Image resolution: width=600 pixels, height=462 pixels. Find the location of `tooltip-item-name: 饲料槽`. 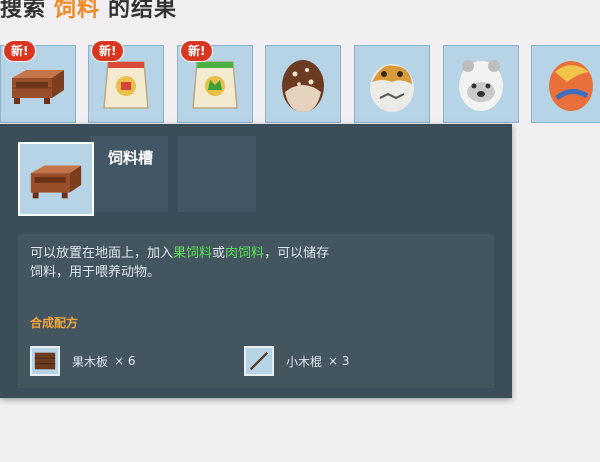

tooltip-item-name: 饲料槽 is located at coordinates (131, 158).